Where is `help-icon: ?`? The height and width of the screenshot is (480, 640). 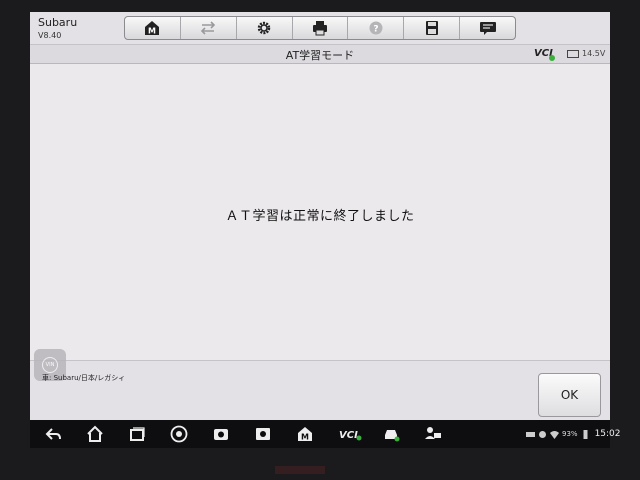
help-icon: ? is located at coordinates (376, 28).